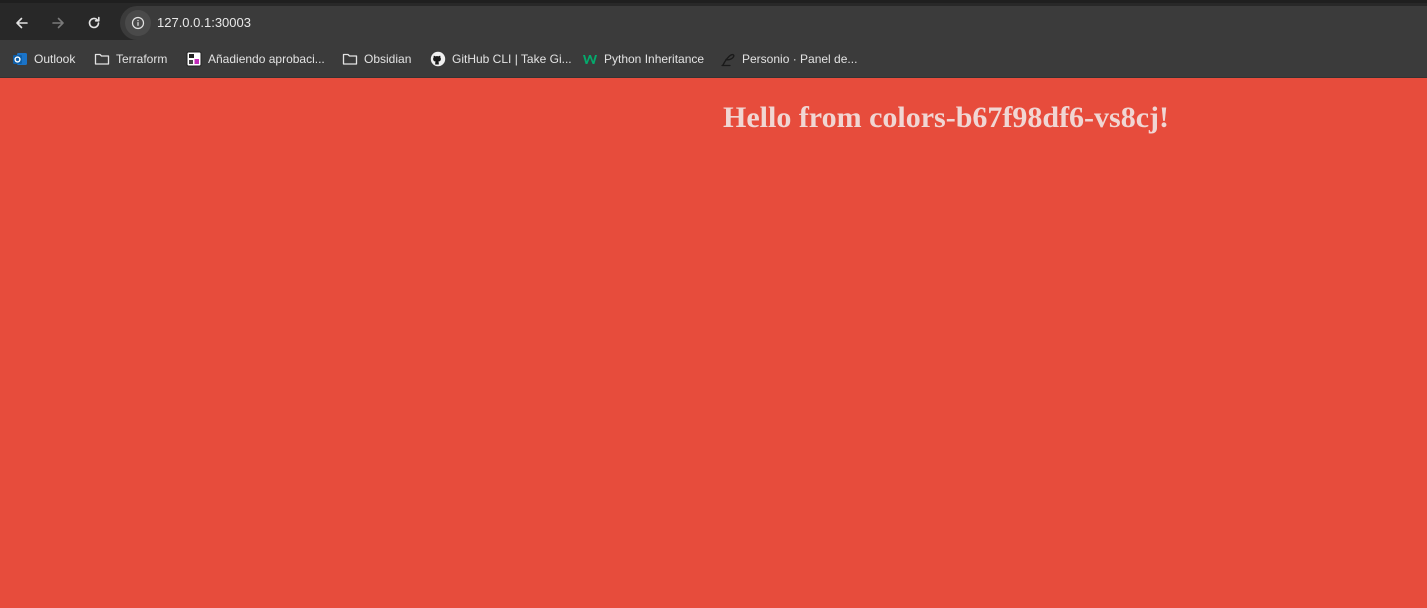  I want to click on outlook-icon, so click(20, 59).